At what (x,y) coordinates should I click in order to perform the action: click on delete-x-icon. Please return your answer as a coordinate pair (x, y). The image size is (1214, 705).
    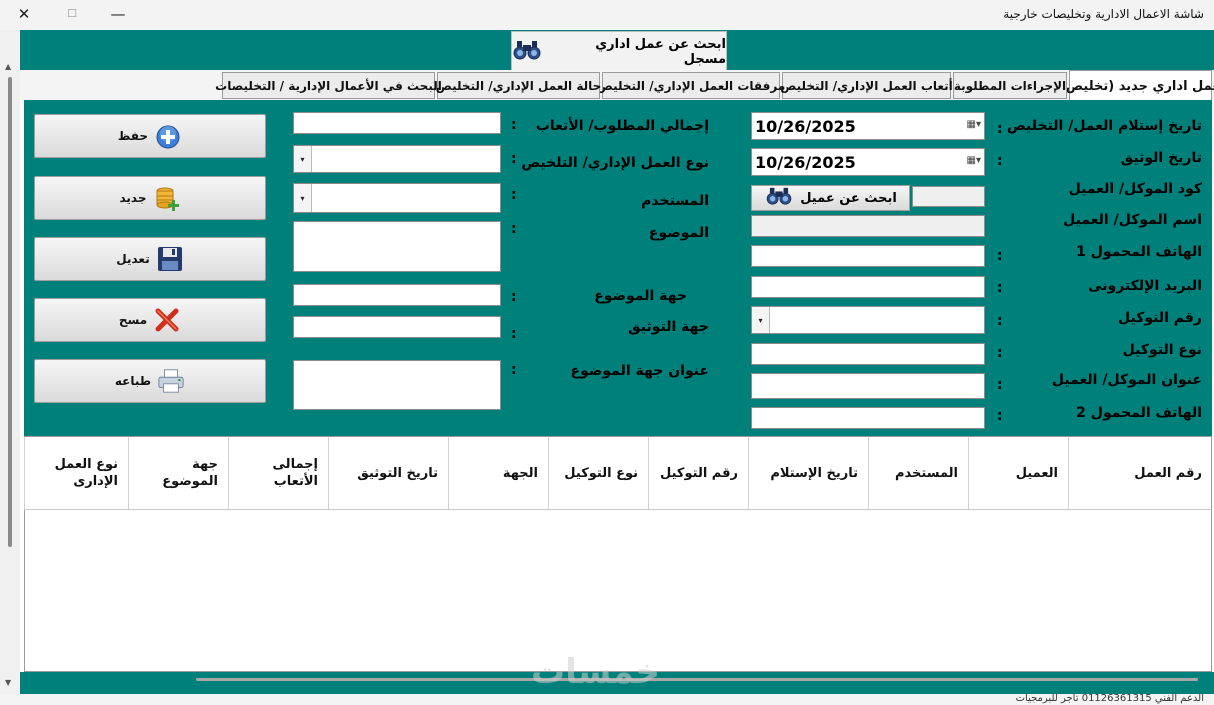
    Looking at the image, I should click on (167, 320).